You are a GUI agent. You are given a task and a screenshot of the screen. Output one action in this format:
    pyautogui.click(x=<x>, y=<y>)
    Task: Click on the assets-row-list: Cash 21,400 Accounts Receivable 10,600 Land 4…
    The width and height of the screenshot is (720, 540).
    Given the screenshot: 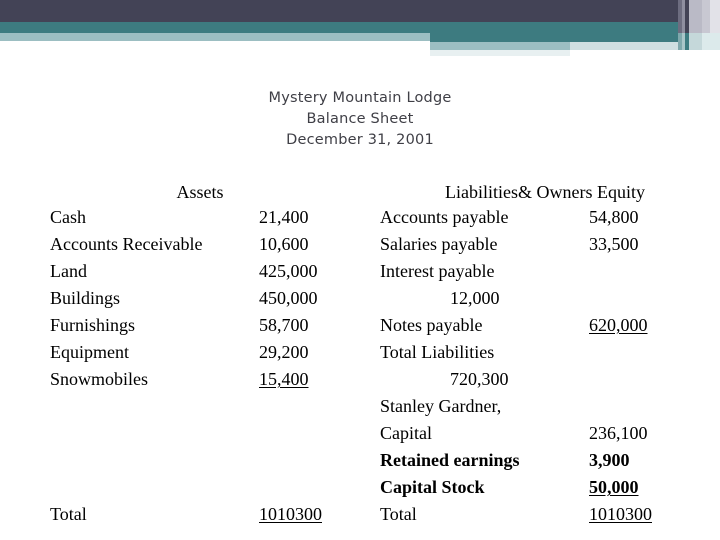 What is the action you would take?
    pyautogui.click(x=200, y=298)
    